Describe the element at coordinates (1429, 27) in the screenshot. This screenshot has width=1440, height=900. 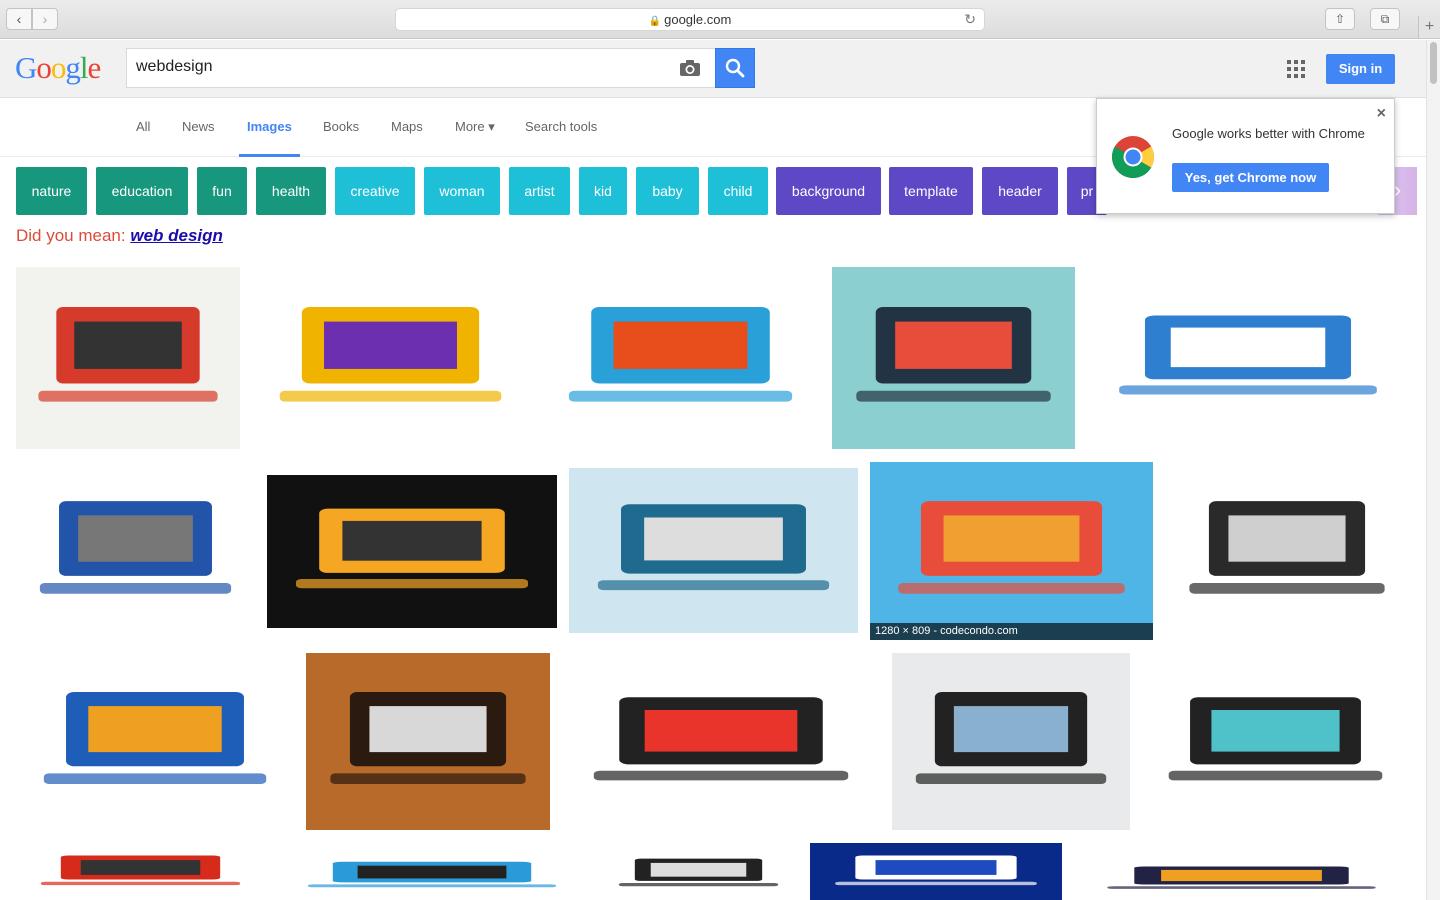
I see `new-tab-button: +` at that location.